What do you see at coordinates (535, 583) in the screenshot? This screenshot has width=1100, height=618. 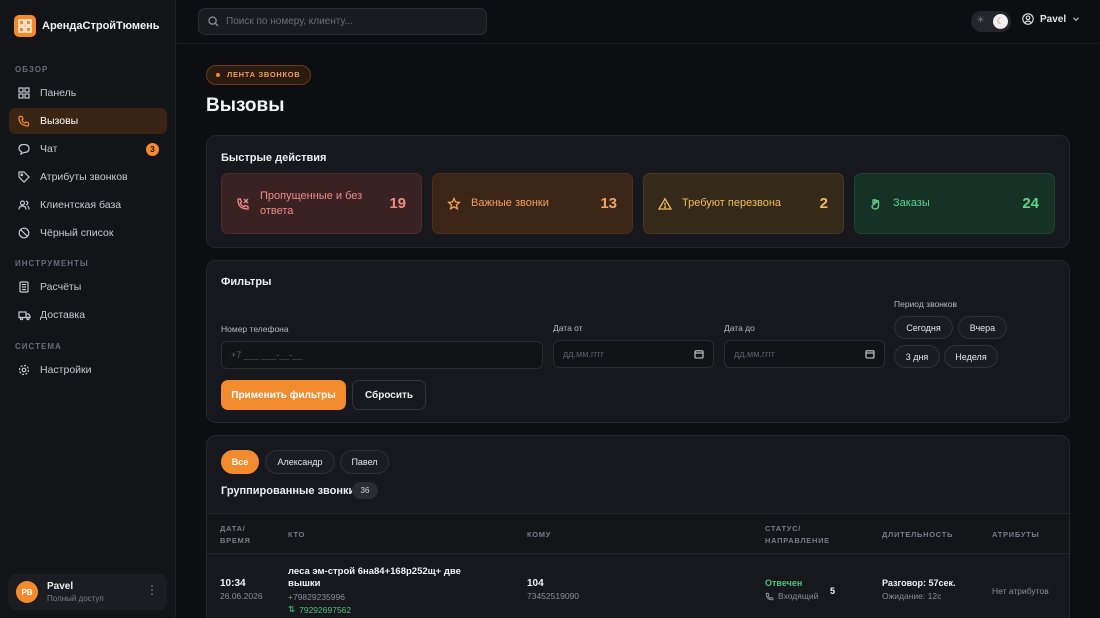 I see `callee-extension: 104` at bounding box center [535, 583].